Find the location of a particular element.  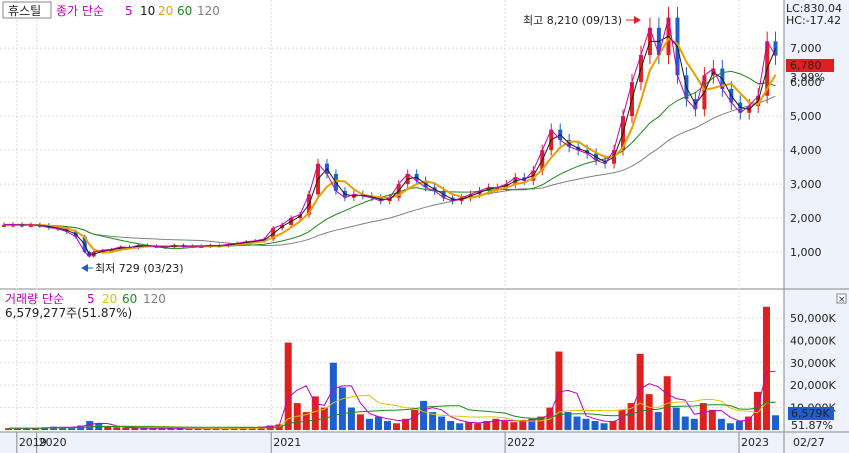

price-ma-legend-20: 20 is located at coordinates (165, 11).